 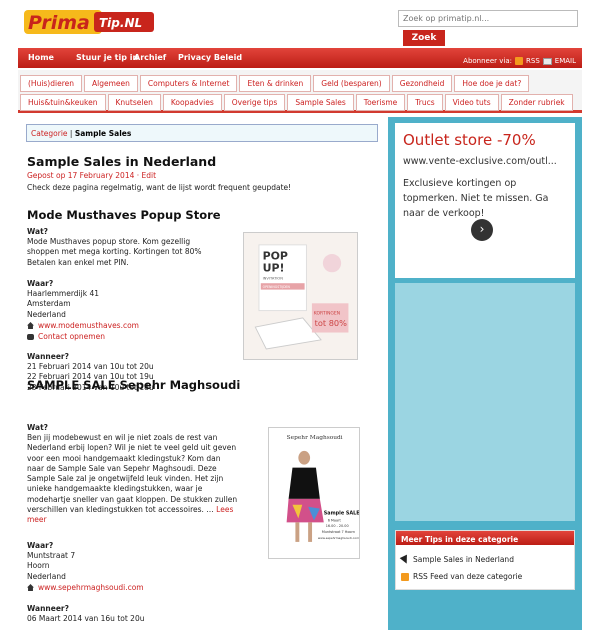 What do you see at coordinates (51, 83) in the screenshot?
I see `cat-dieren: (Huis)dieren` at bounding box center [51, 83].